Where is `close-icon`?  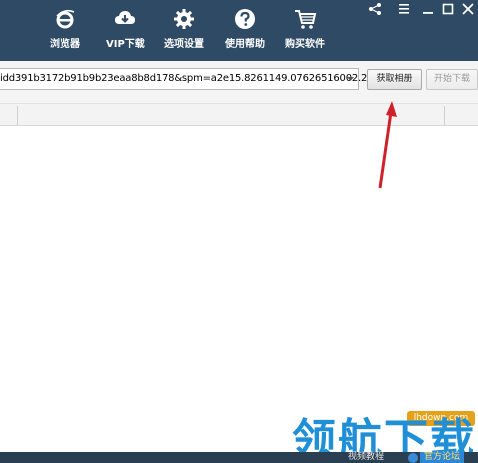 close-icon is located at coordinates (468, 9).